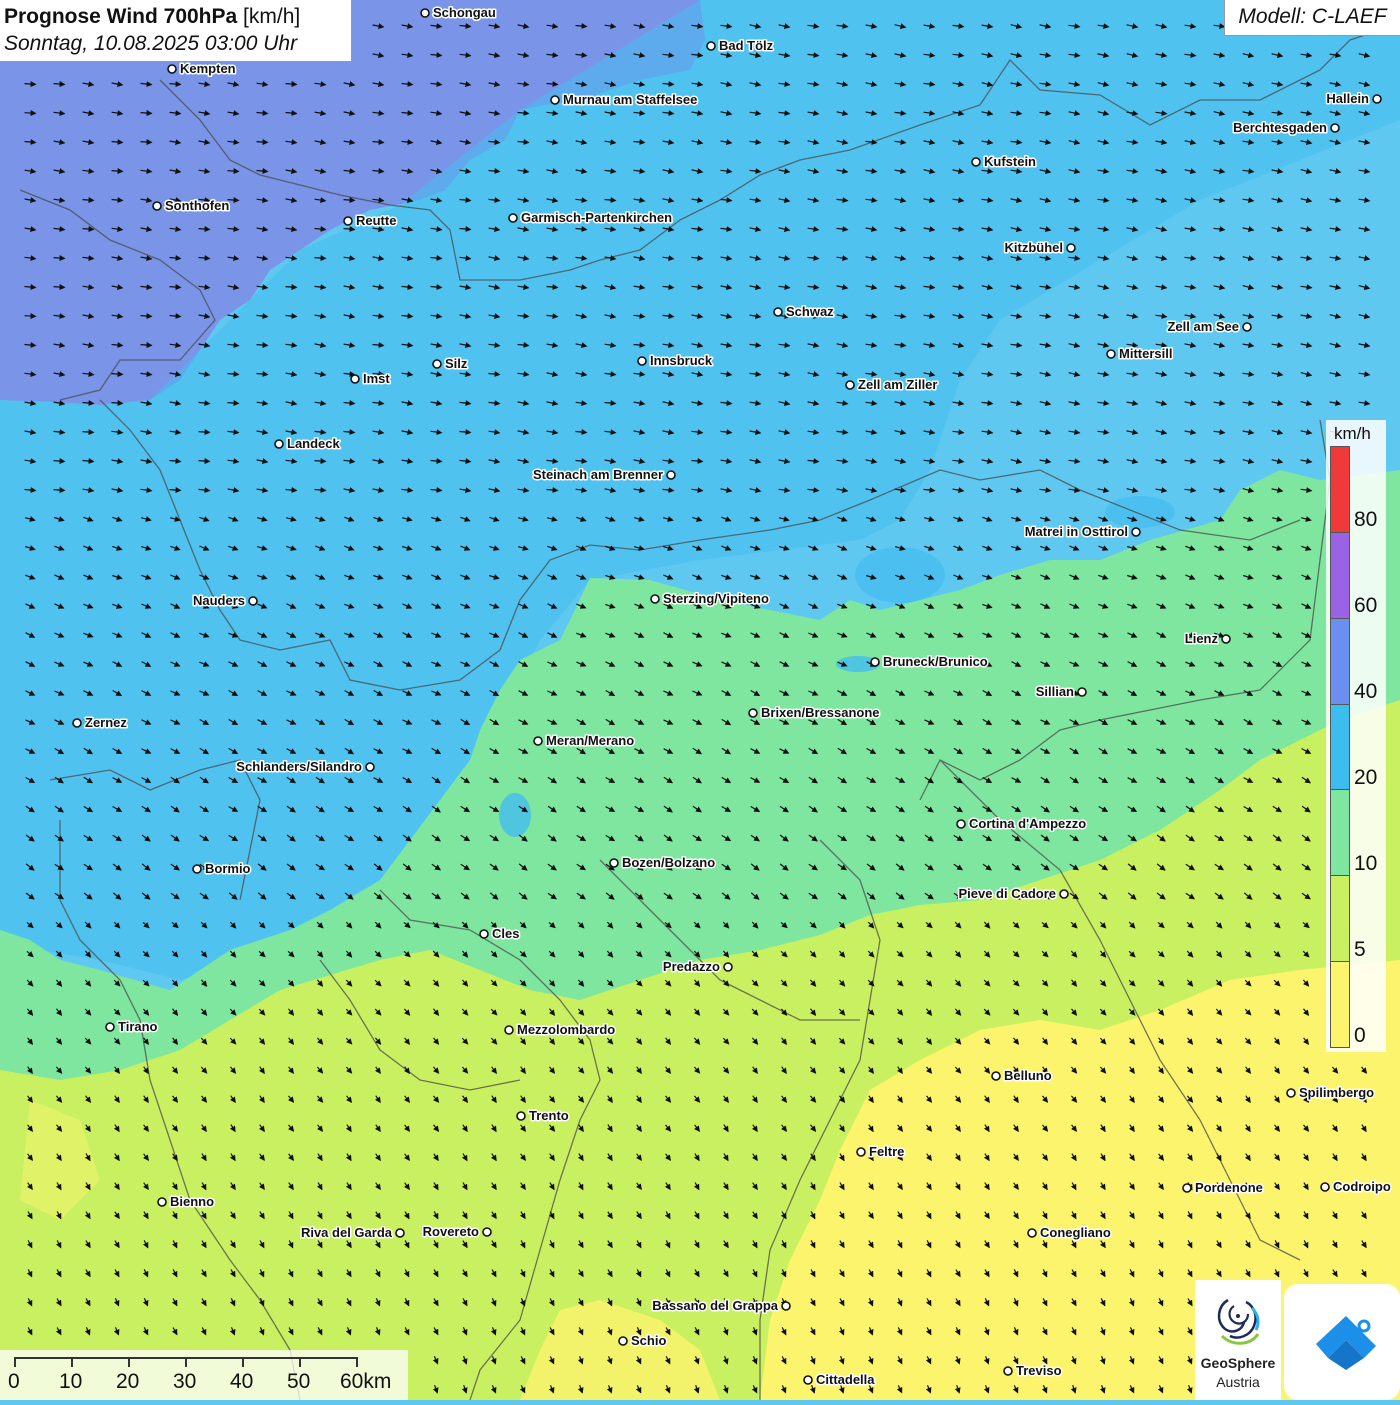 This screenshot has height=1405, width=1400. Describe the element at coordinates (1280, 127) in the screenshot. I see `city-label: Berchtesgaden` at that location.